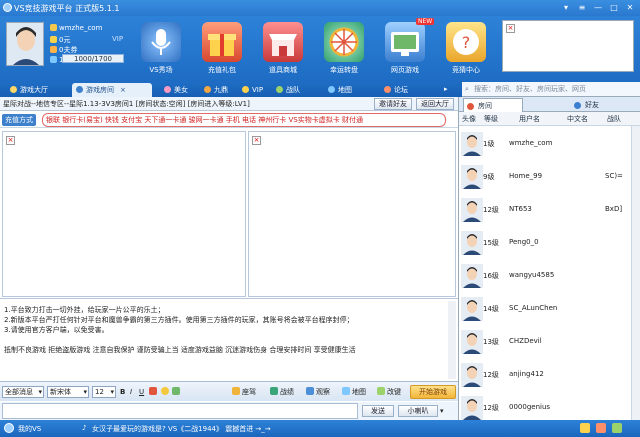 The width and height of the screenshot is (640, 437). Describe the element at coordinates (549, 119) in the screenshot. I see `player-list-header: 头像 等级 用户名 中文名 战队` at that location.